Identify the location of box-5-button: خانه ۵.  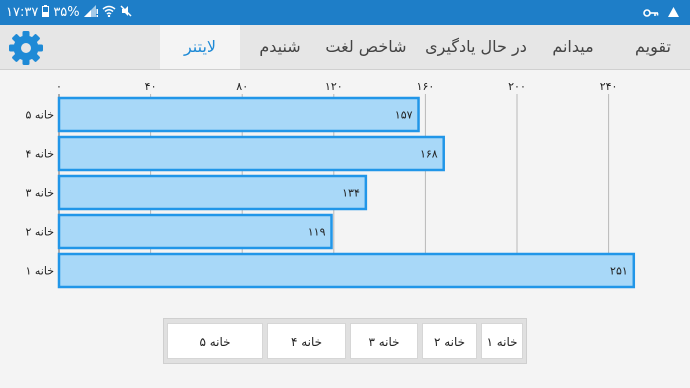
(215, 341).